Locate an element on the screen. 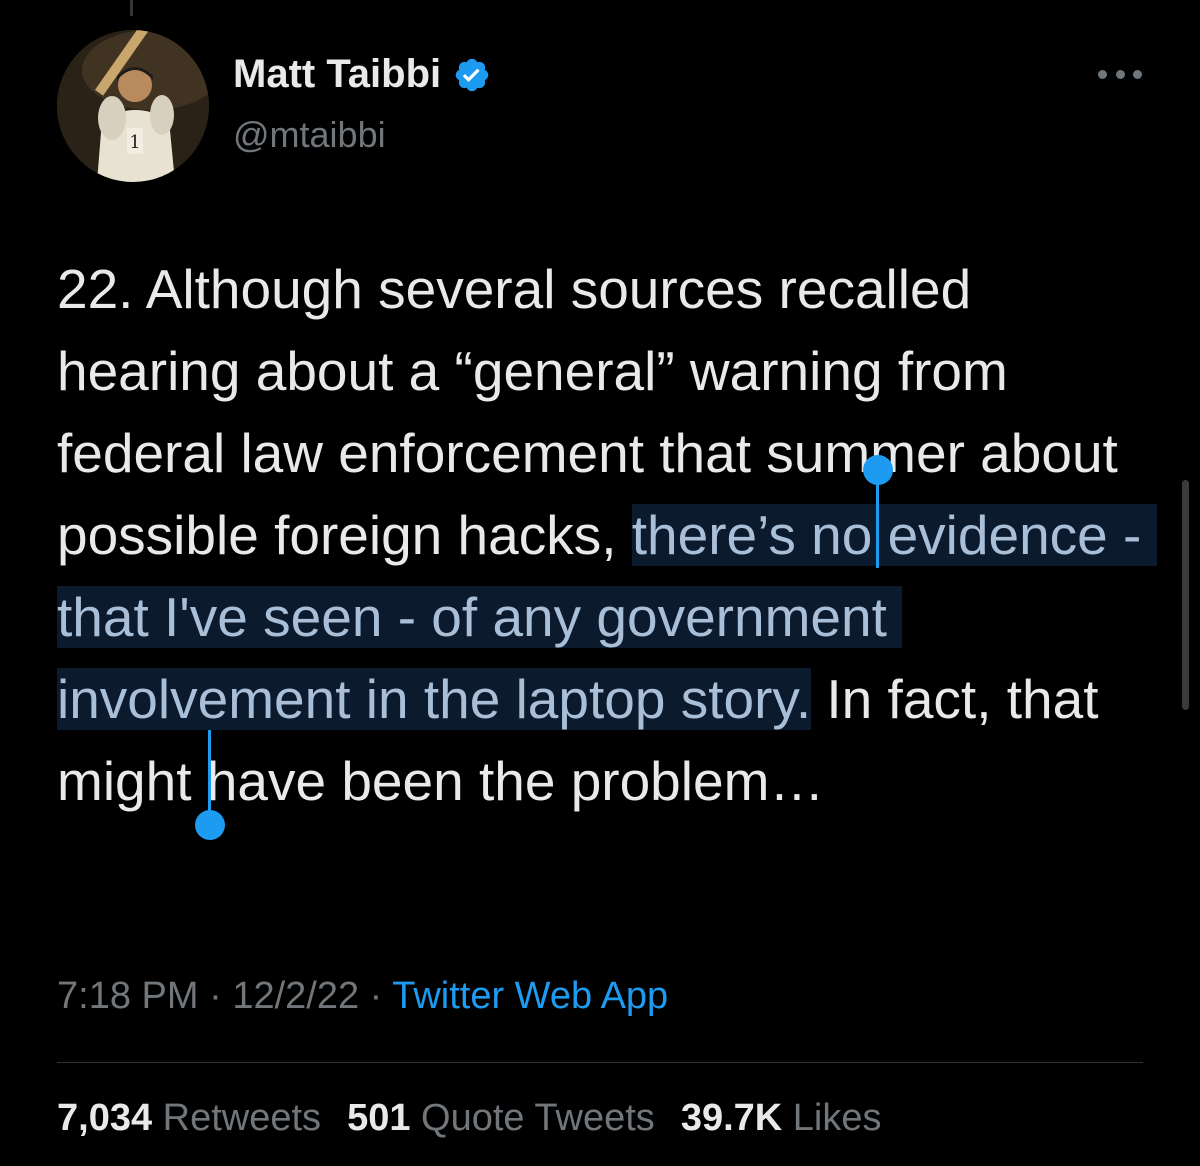 This screenshot has width=1200, height=1166. retweets-stat: 7,034 Retweets is located at coordinates (189, 1118).